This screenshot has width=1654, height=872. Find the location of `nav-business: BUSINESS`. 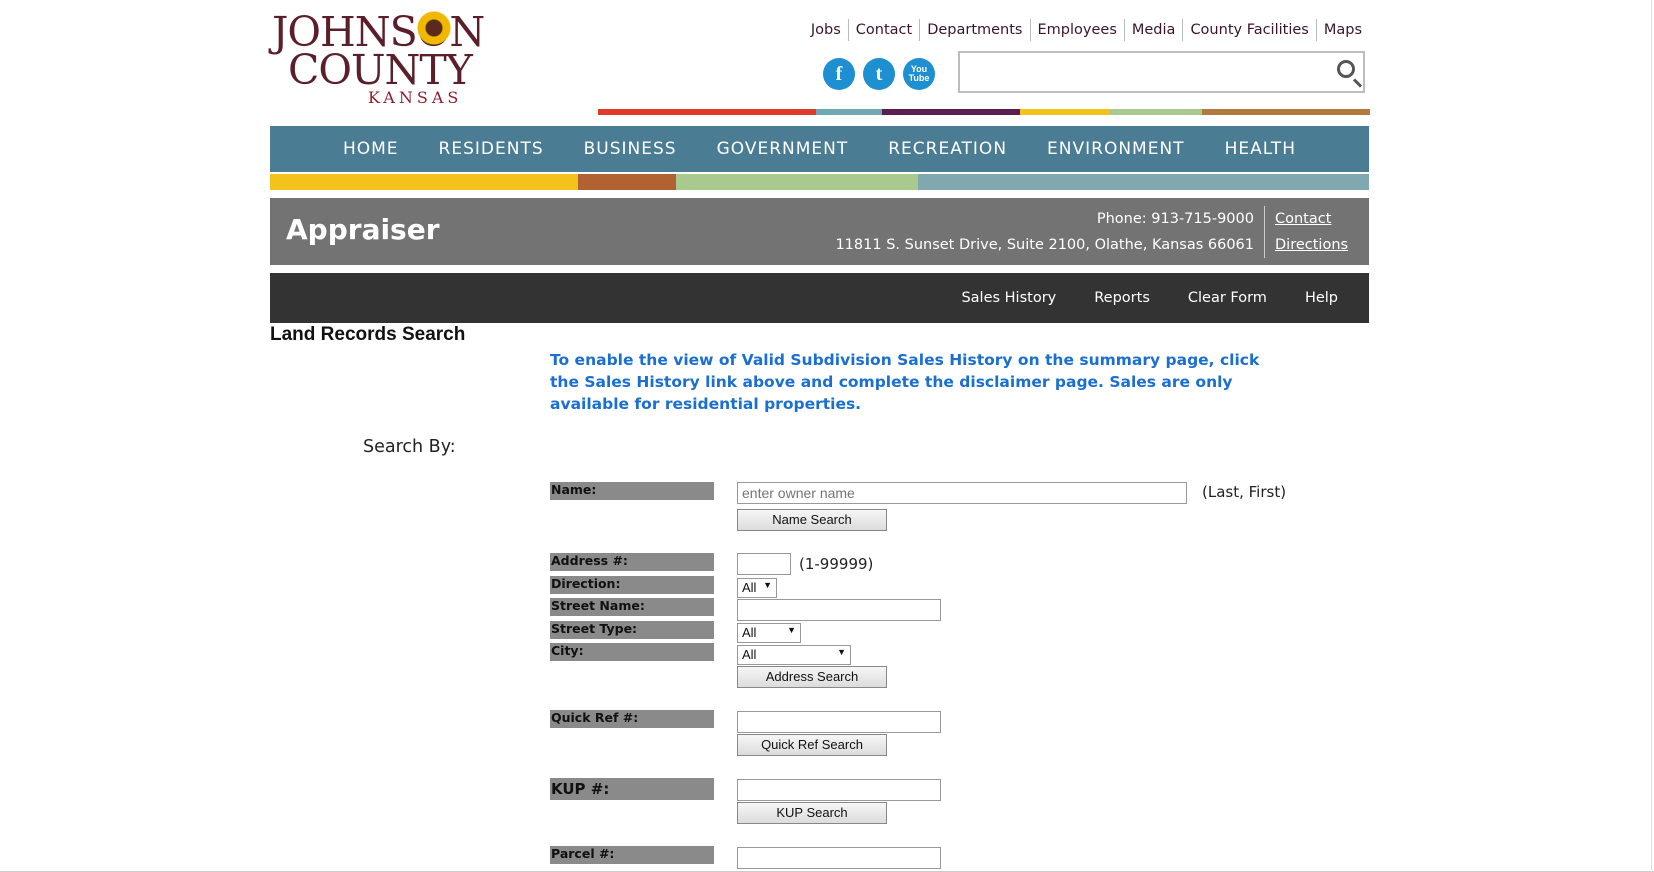

nav-business: BUSINESS is located at coordinates (630, 149).